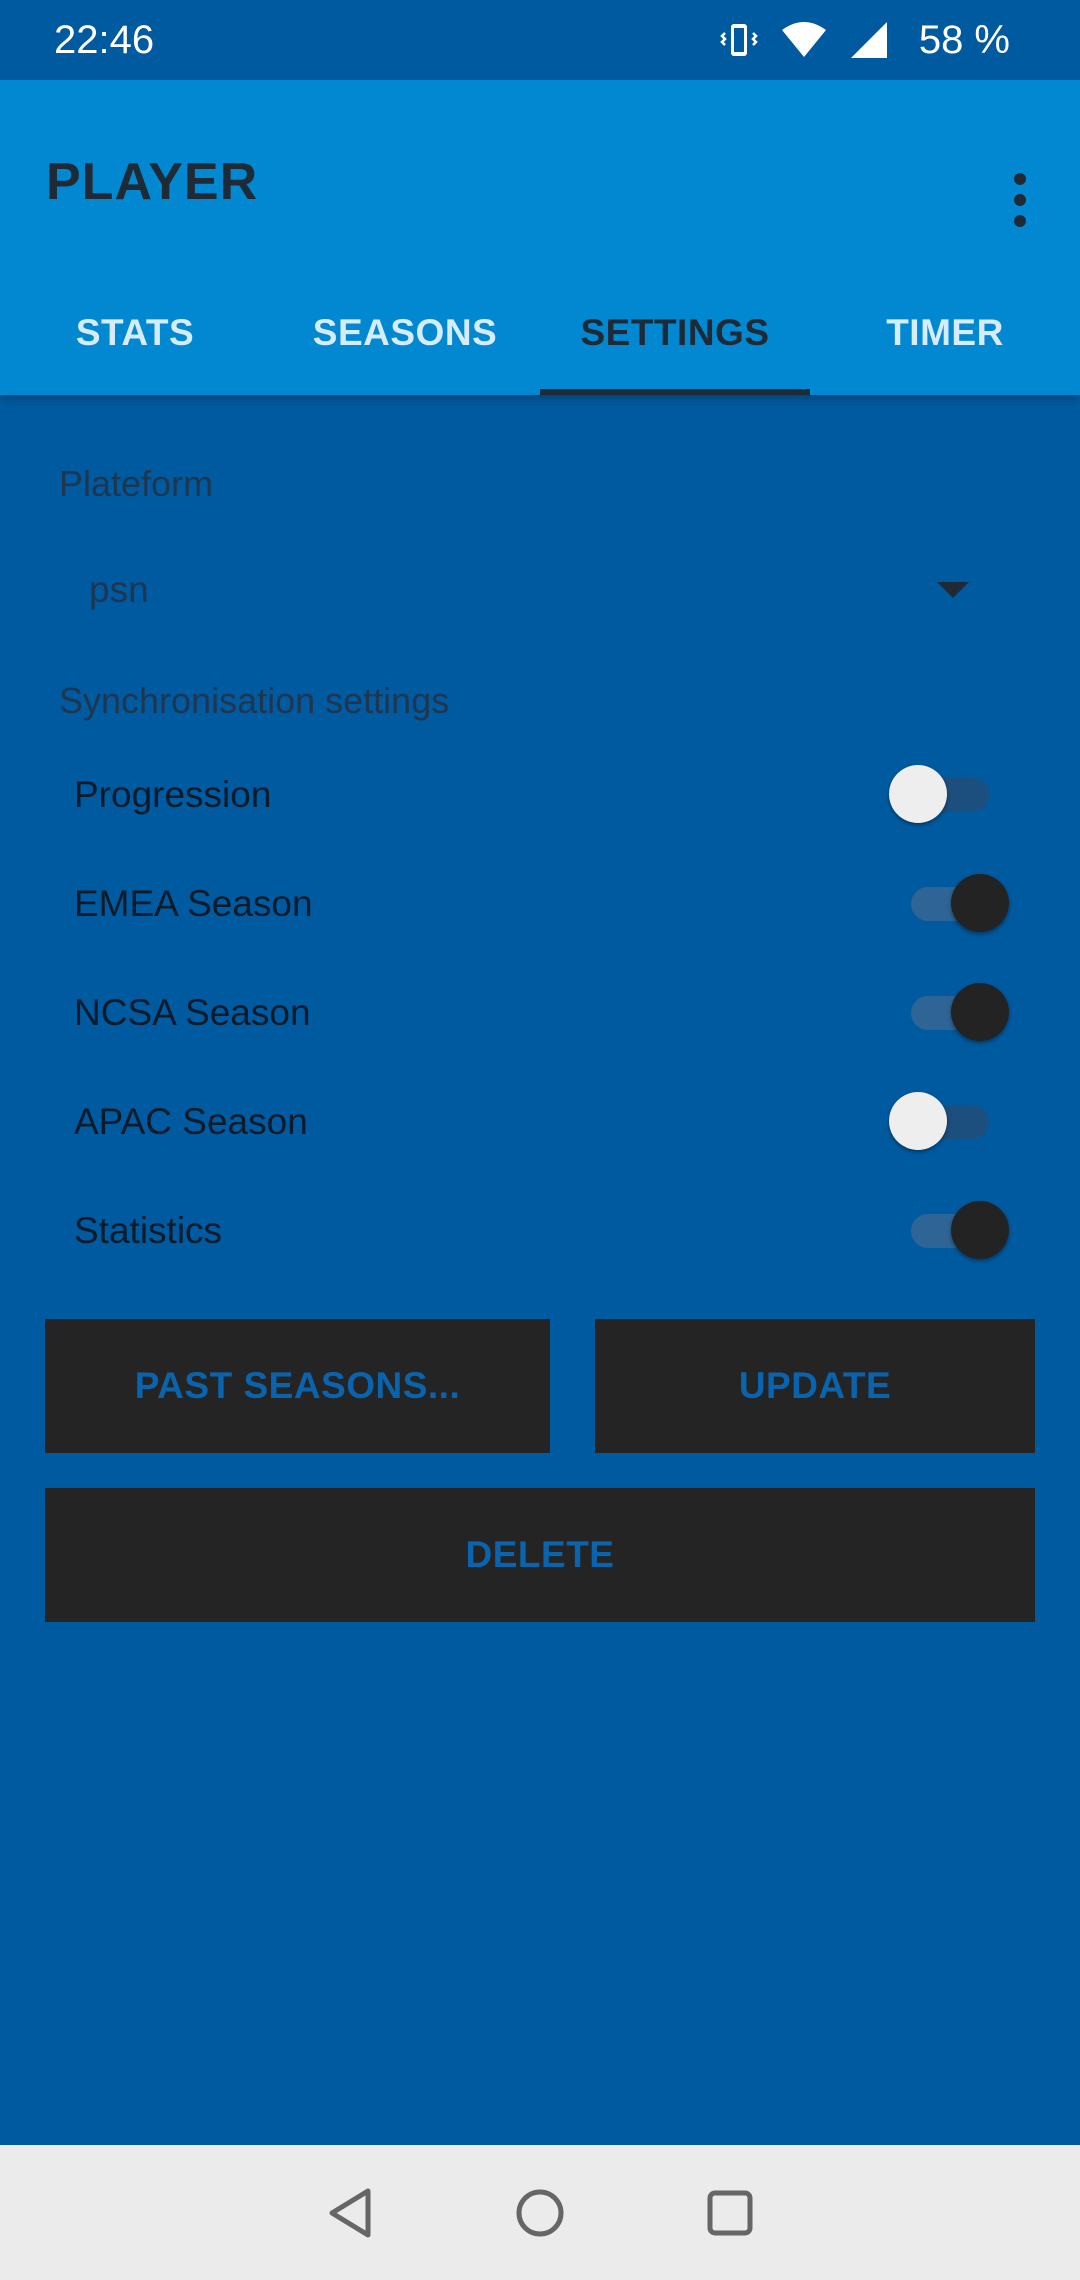 This screenshot has height=2280, width=1080. Describe the element at coordinates (136, 483) in the screenshot. I see `platform-label: Plateform` at that location.